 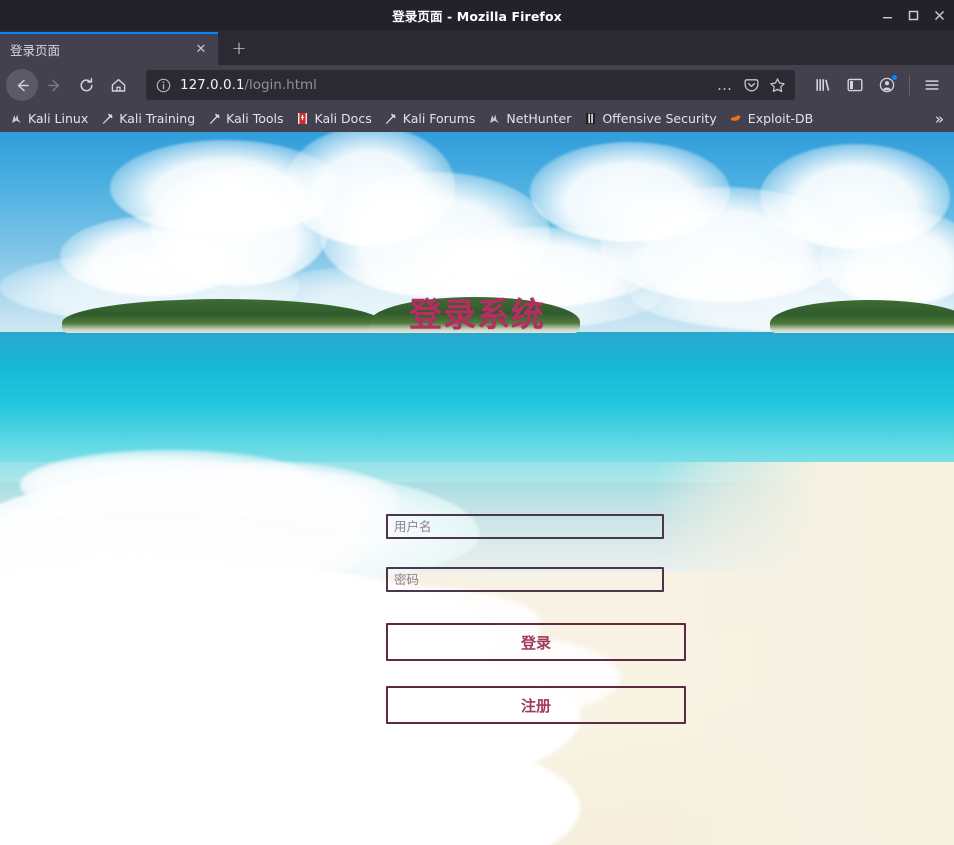 I want to click on bookmark-label: Kali Training, so click(x=157, y=118).